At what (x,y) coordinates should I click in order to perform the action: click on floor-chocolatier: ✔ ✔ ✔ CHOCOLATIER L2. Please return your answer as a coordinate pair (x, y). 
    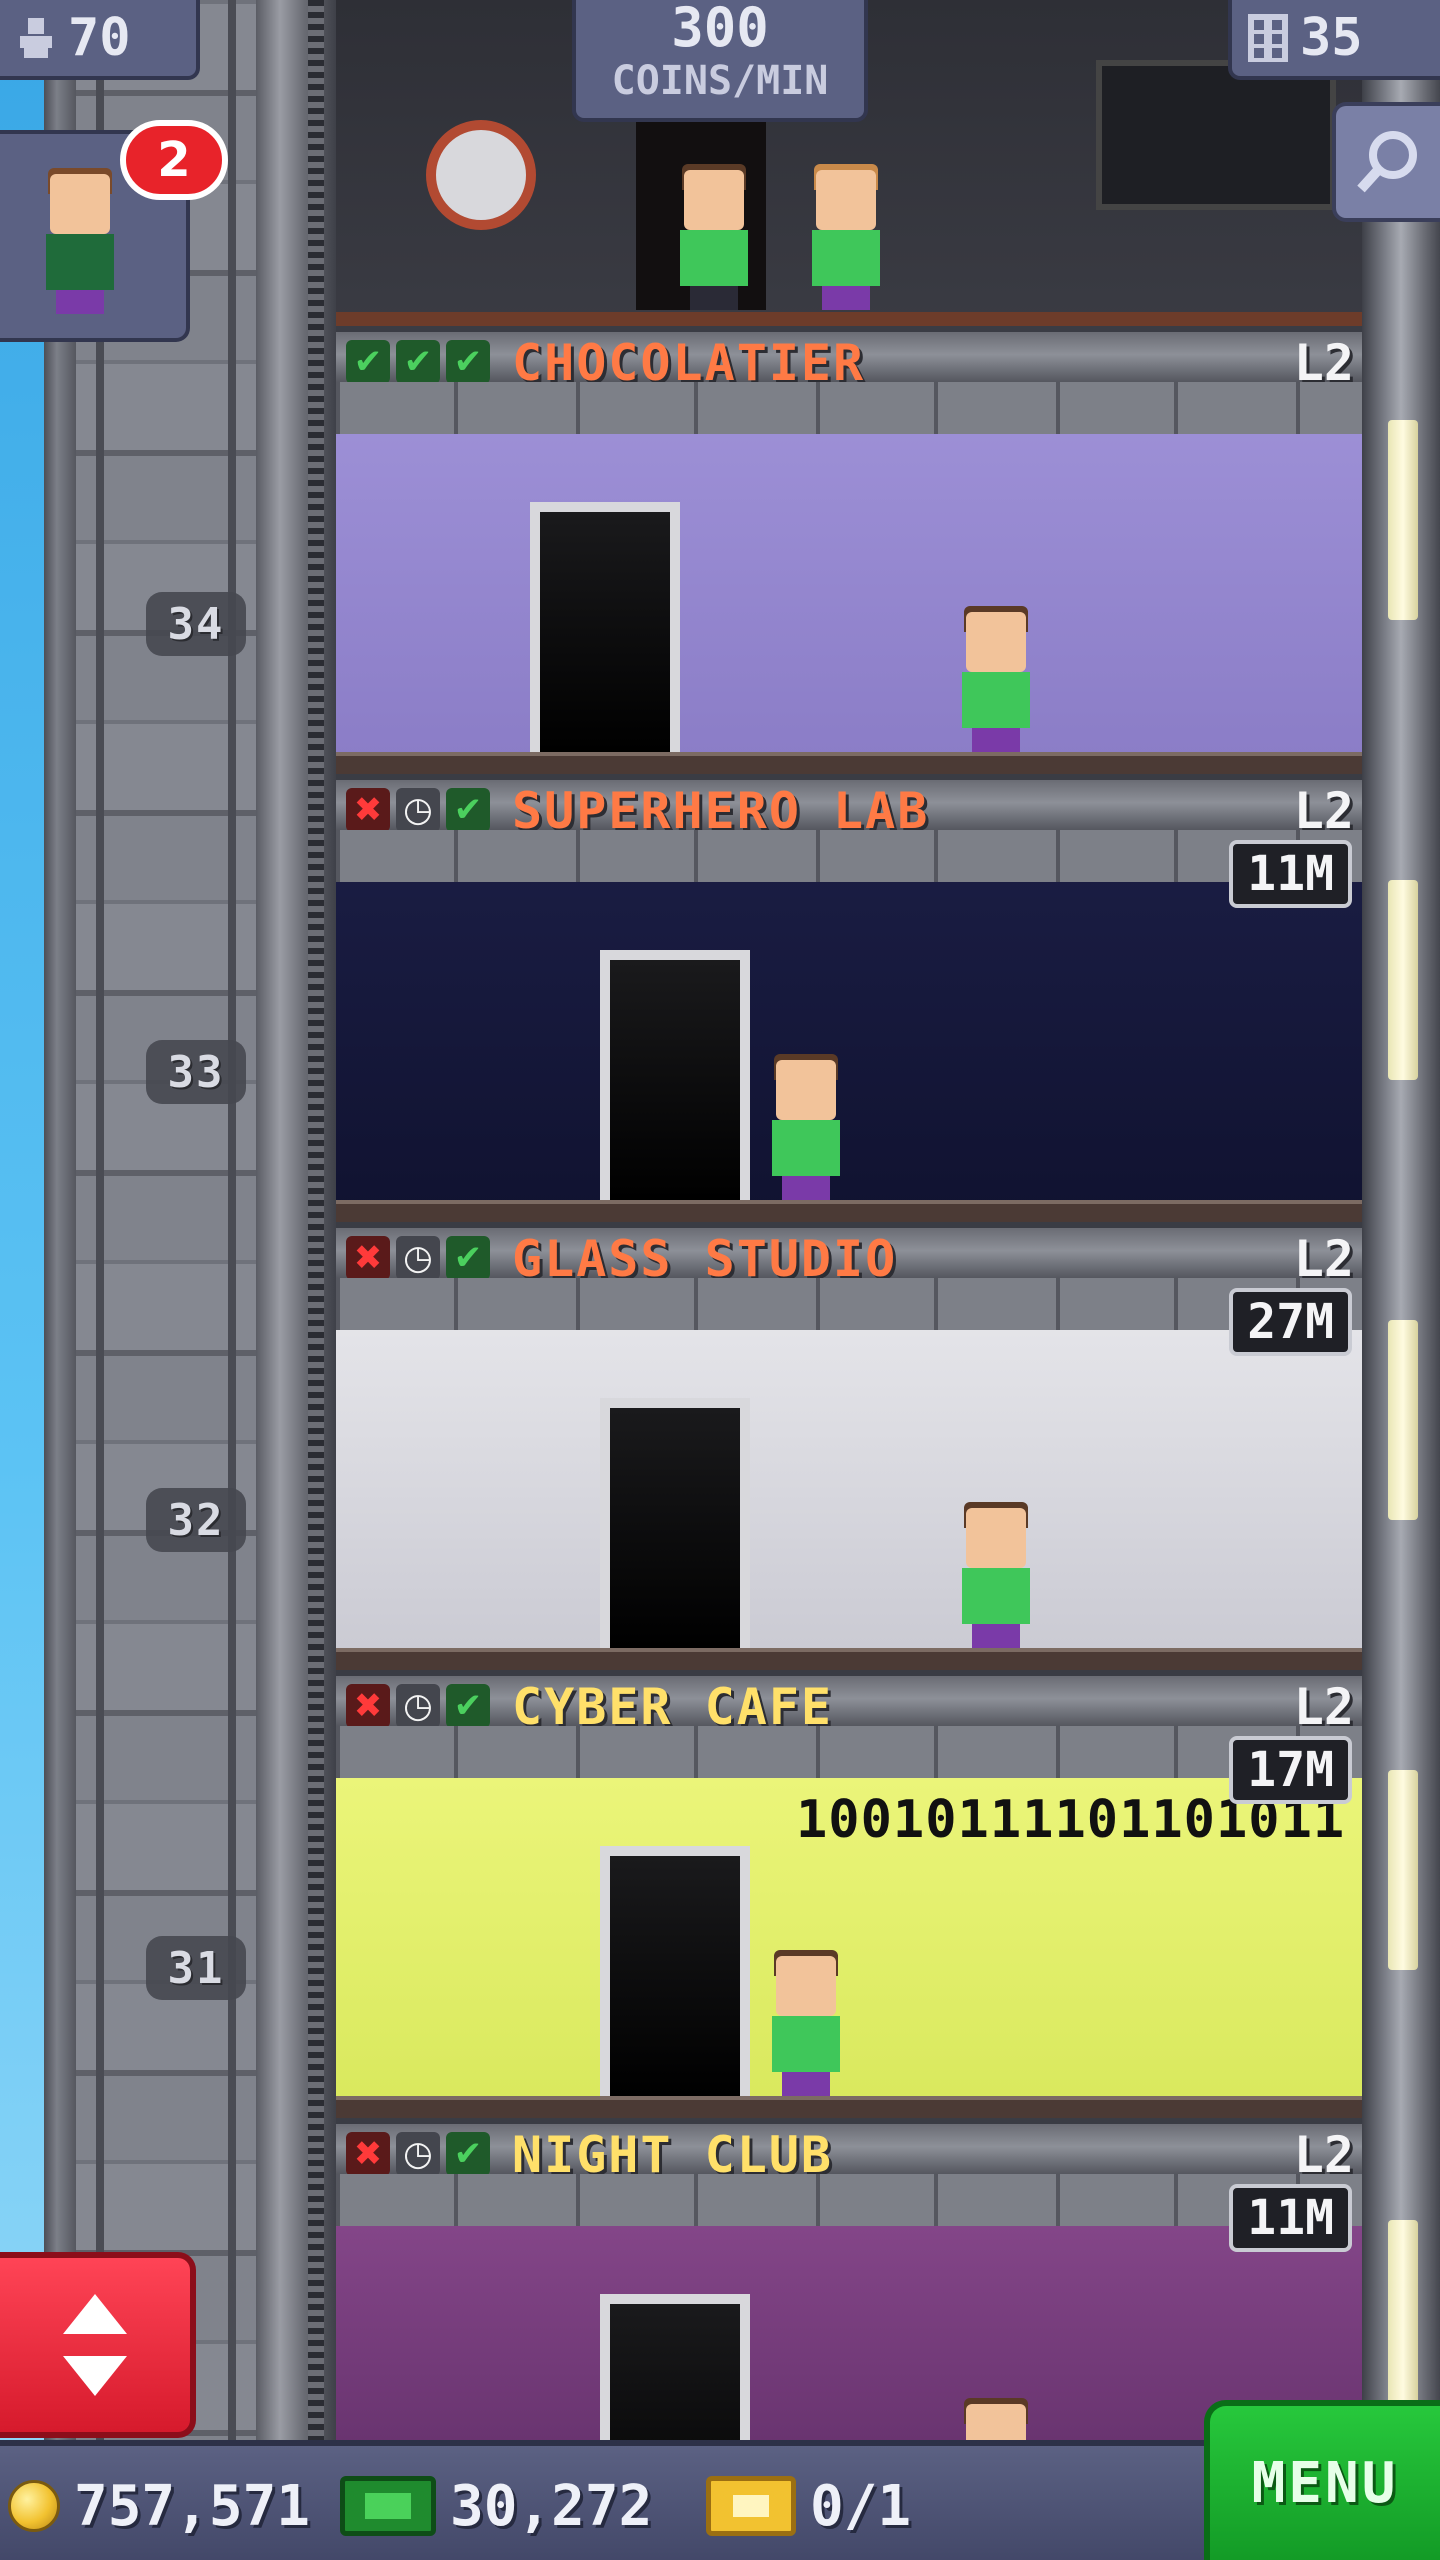
    Looking at the image, I should click on (849, 550).